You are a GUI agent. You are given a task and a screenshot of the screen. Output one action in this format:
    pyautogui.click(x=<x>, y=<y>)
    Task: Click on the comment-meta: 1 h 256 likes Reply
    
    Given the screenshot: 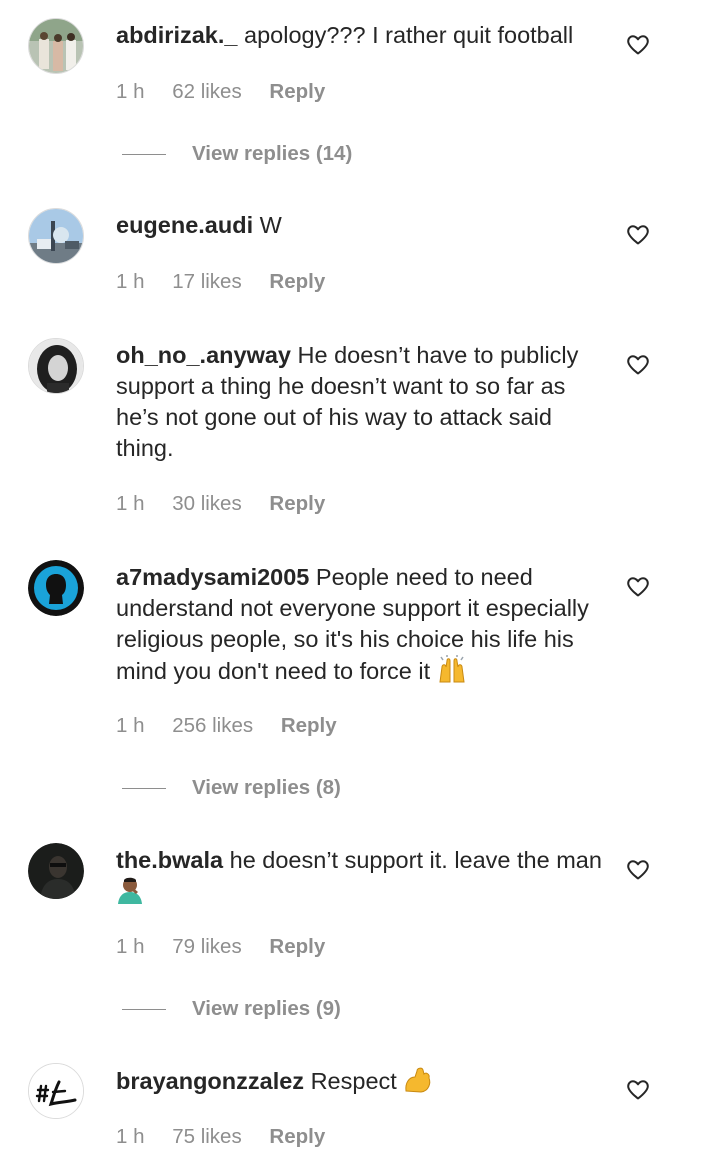 What is the action you would take?
    pyautogui.click(x=237, y=726)
    